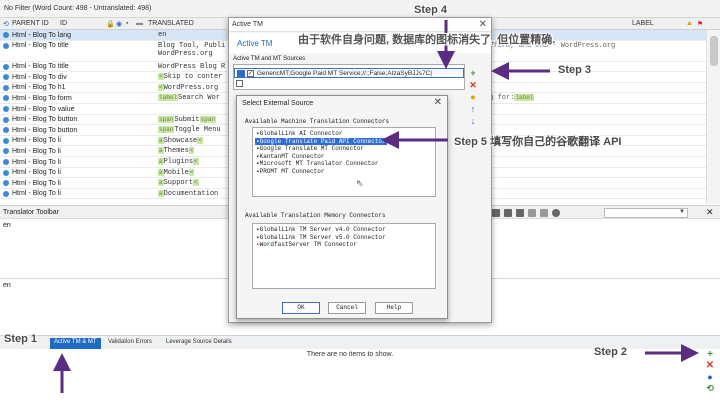  What do you see at coordinates (180, 140) in the screenshot?
I see `translated-cell: aShowcase<` at bounding box center [180, 140].